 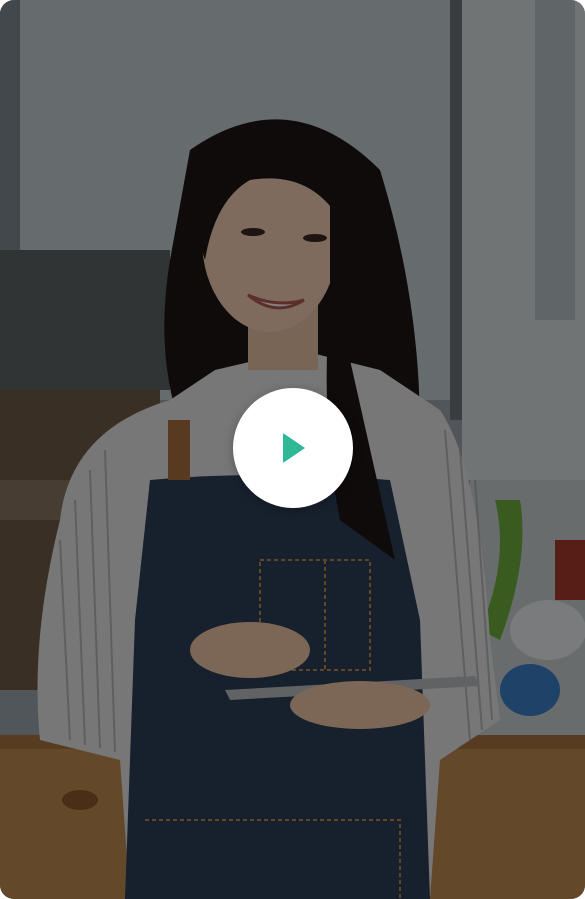 I want to click on play-icon, so click(x=294, y=448).